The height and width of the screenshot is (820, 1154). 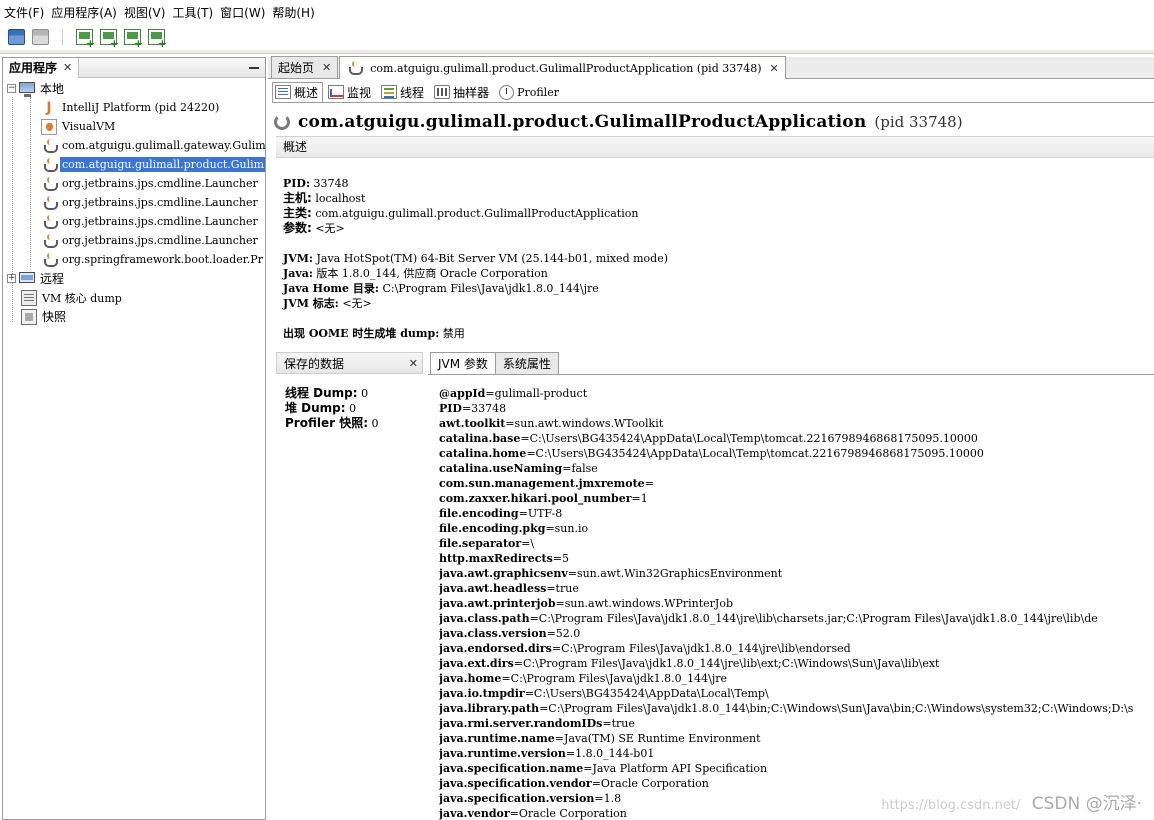 I want to click on property-key: java.rmi.server.randomIDs, so click(x=521, y=723).